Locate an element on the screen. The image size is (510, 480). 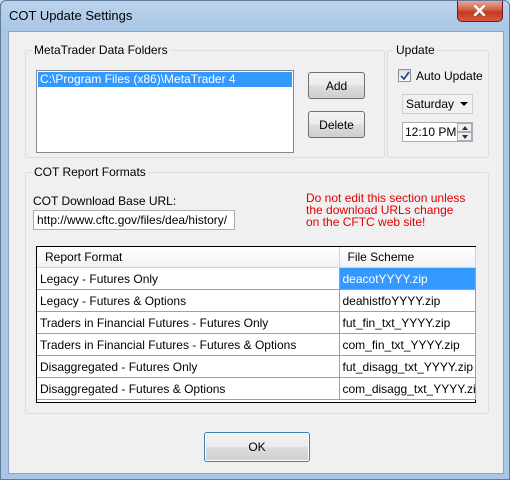
close-button is located at coordinates (480, 11).